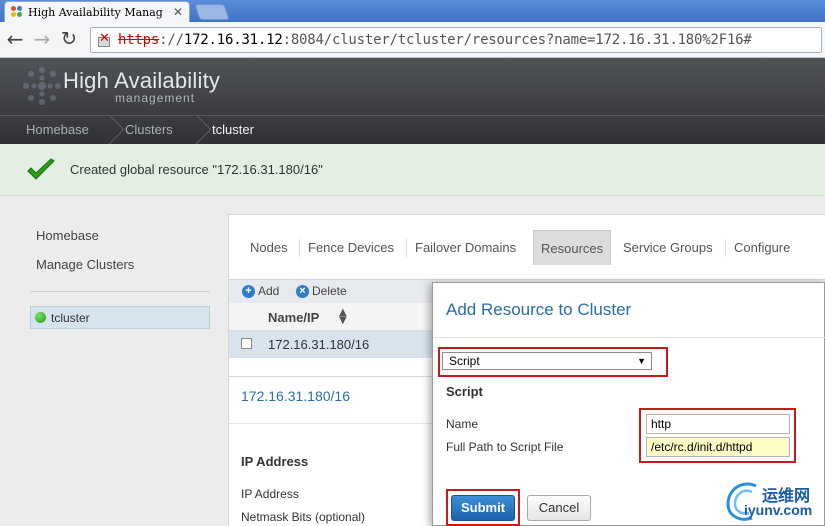  What do you see at coordinates (718, 447) in the screenshot?
I see `script-path-field: /etc/rc.d/init.d/httpd` at bounding box center [718, 447].